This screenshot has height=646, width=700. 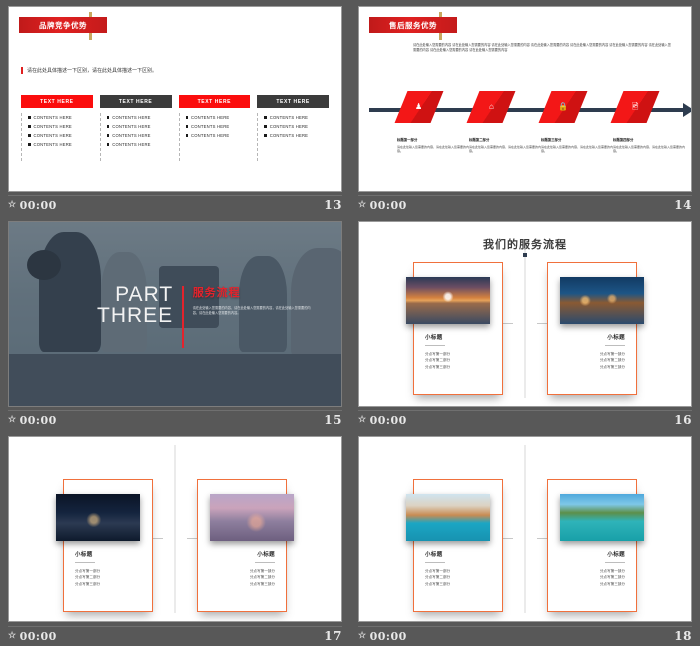 What do you see at coordinates (216, 292) in the screenshot?
I see `section-title: 服务流程` at bounding box center [216, 292].